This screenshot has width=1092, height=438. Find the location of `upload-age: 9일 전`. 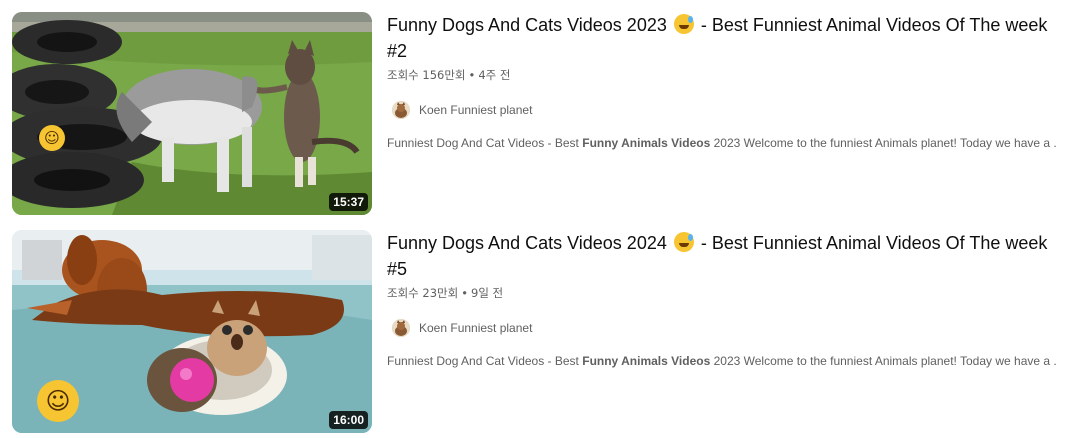

upload-age: 9일 전 is located at coordinates (487, 293).